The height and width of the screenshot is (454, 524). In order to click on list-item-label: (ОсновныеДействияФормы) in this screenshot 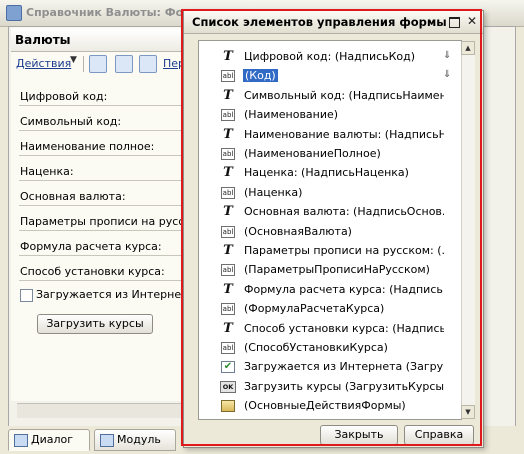, I will do `click(325, 406)`.